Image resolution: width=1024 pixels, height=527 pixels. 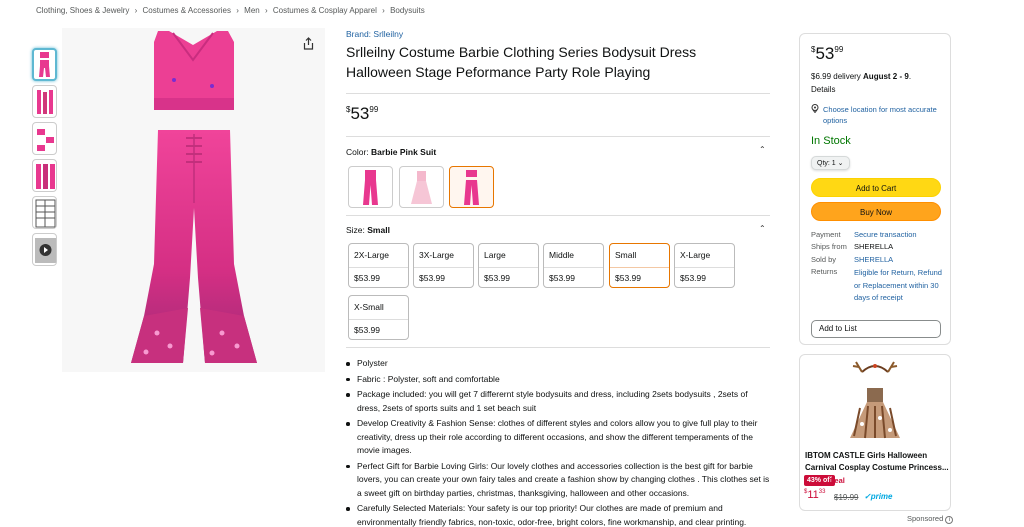 I want to click on share-icon, so click(x=308, y=43).